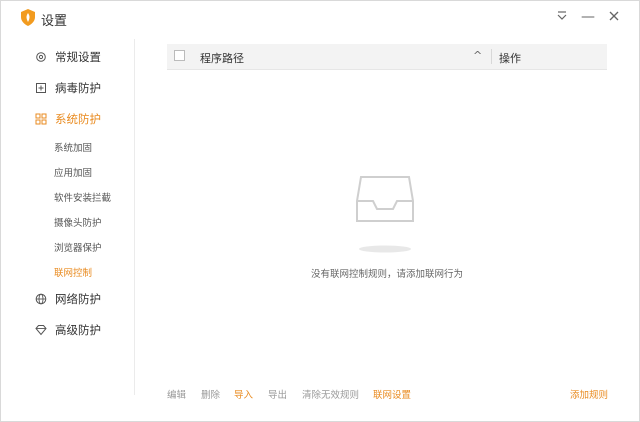 This screenshot has height=422, width=640. What do you see at coordinates (54, 21) in the screenshot?
I see `window-title: 设置` at bounding box center [54, 21].